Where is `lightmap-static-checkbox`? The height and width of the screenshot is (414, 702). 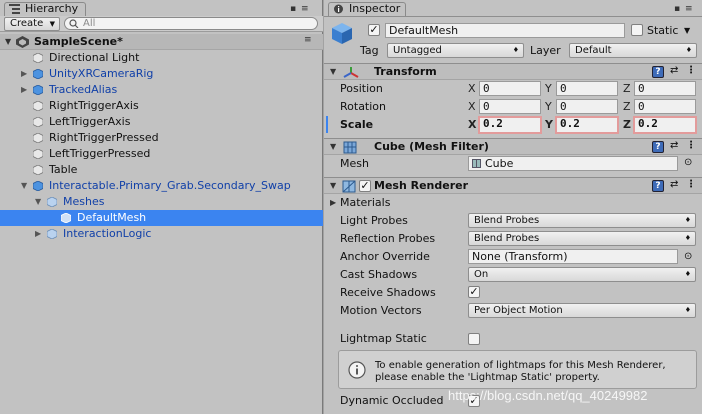 lightmap-static-checkbox is located at coordinates (474, 339).